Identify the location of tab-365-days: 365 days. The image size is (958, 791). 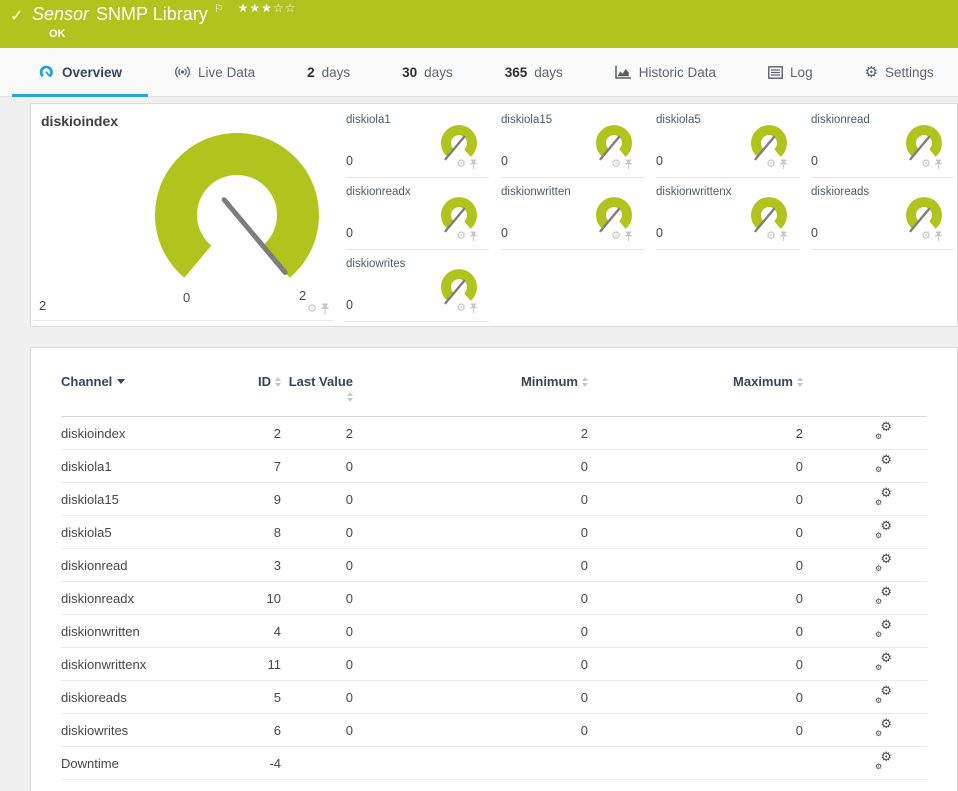
(534, 72).